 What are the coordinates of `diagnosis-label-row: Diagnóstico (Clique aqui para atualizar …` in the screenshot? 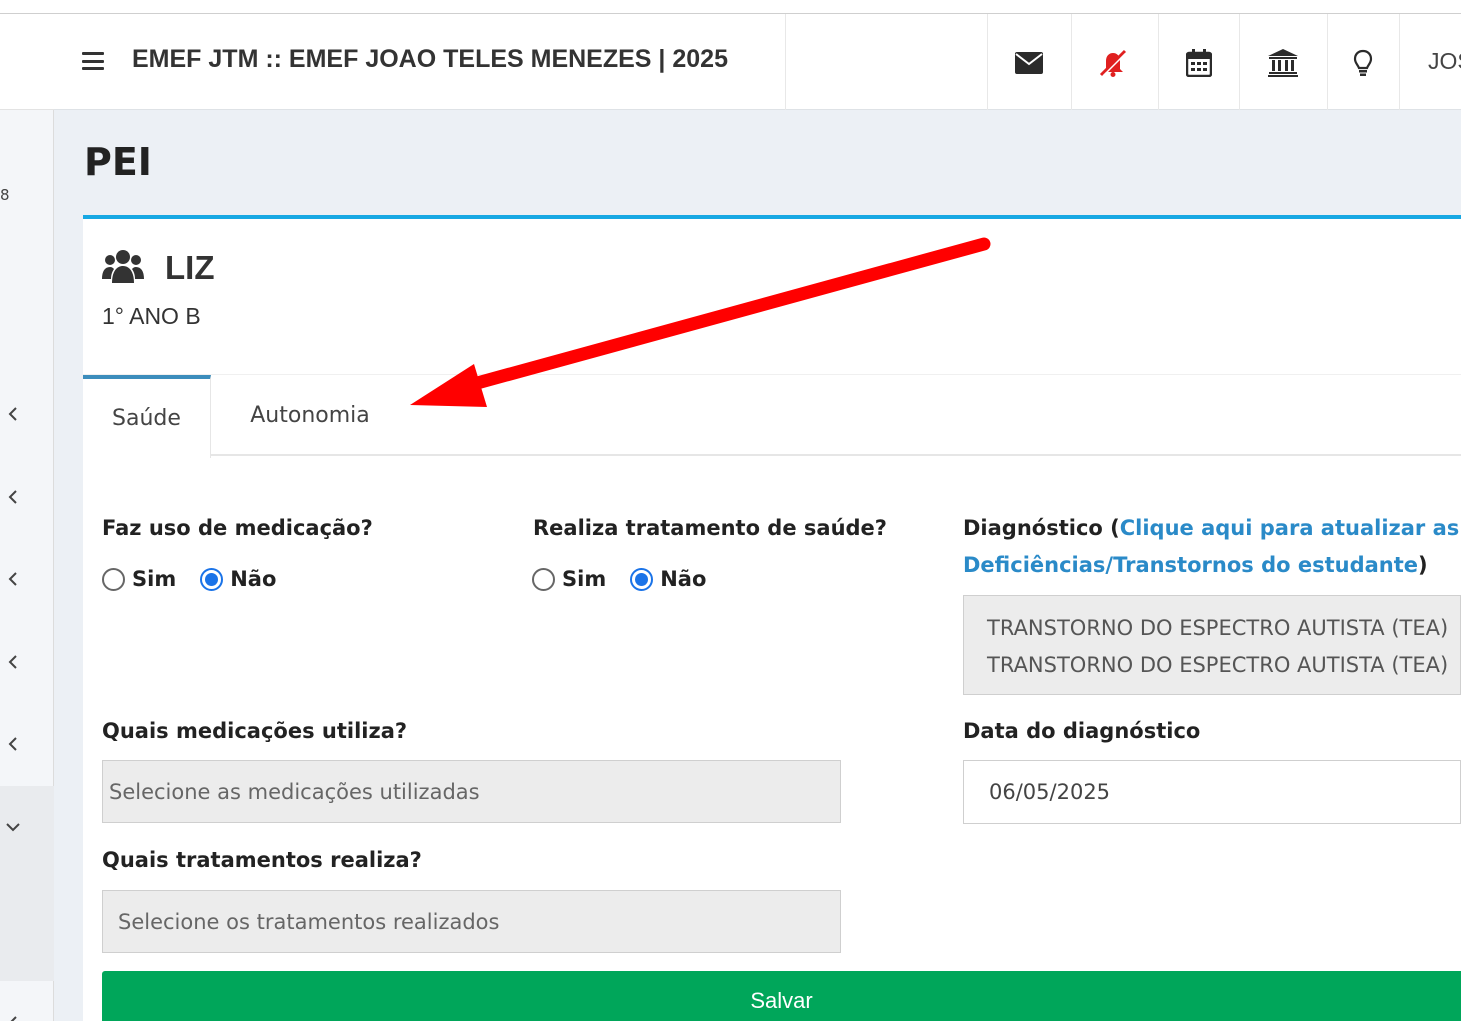 It's located at (1212, 528).